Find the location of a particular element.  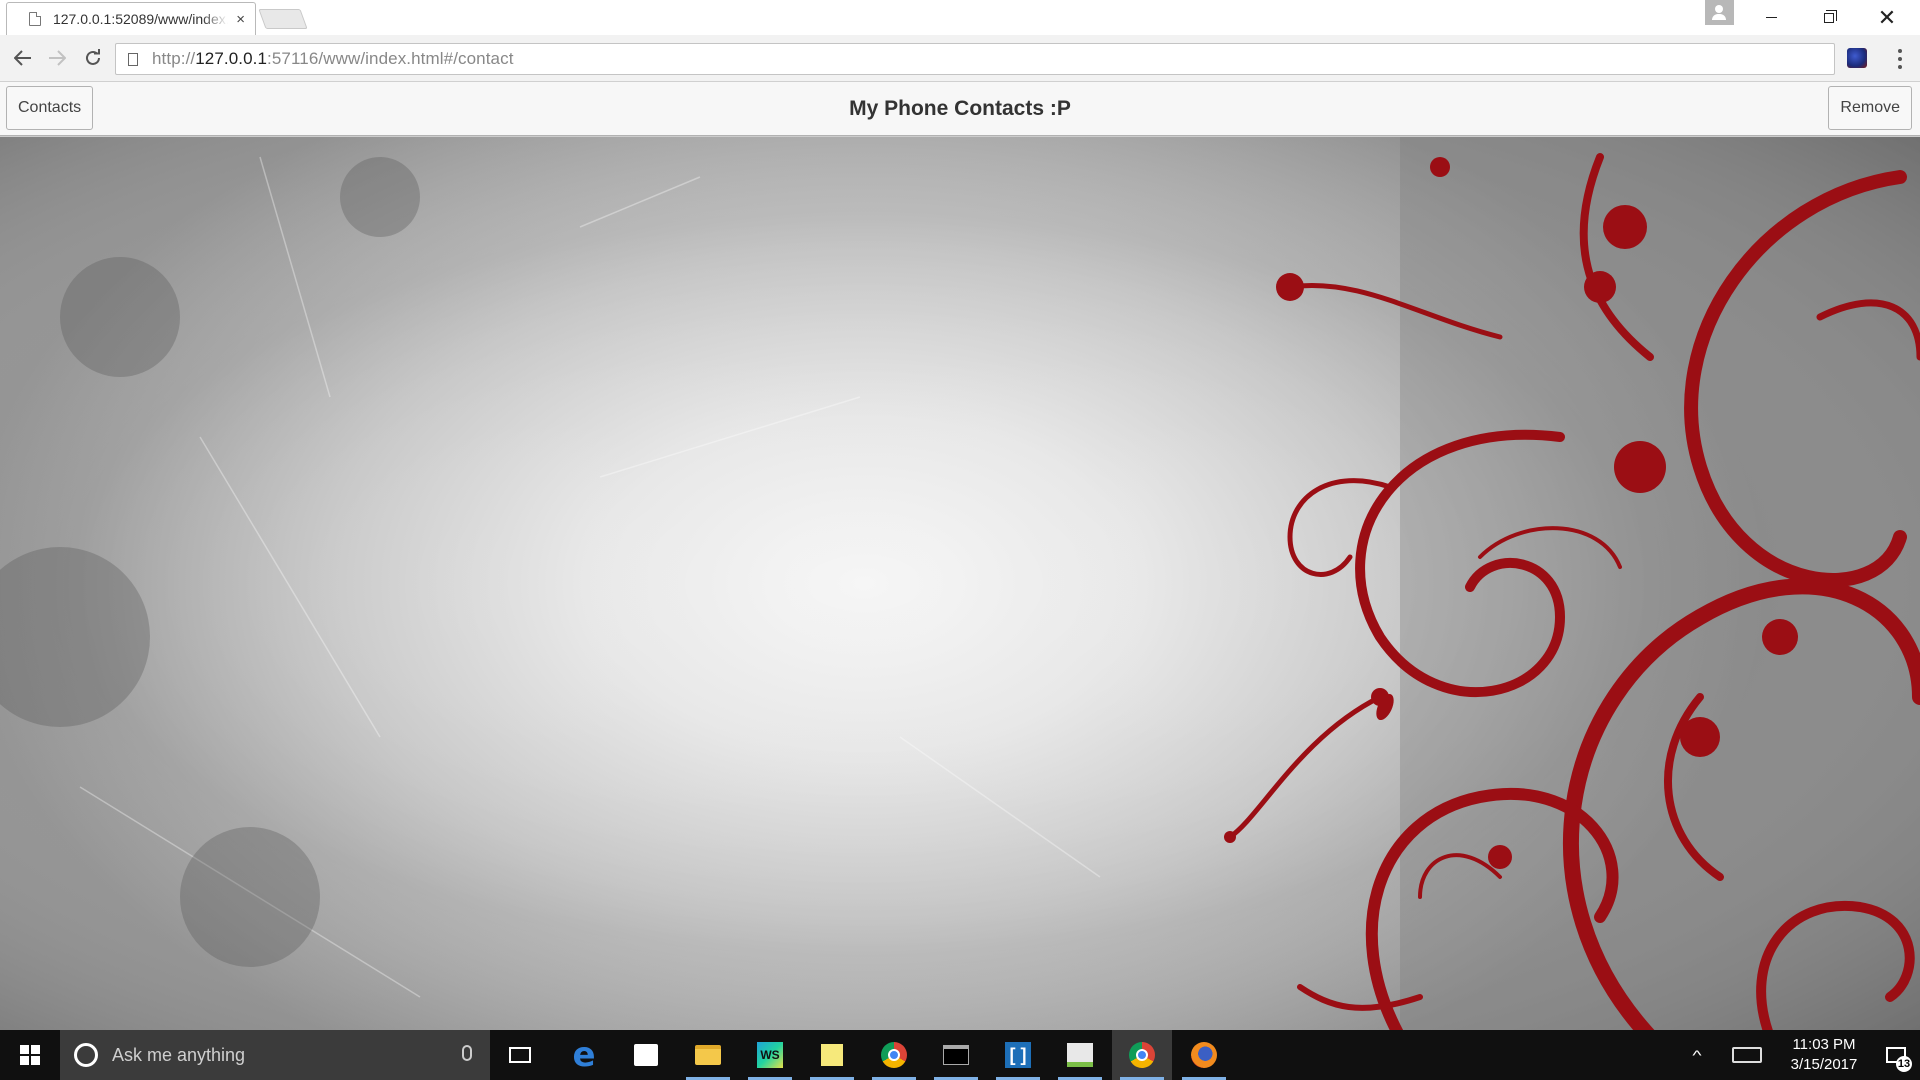

taskbar-command-prompt is located at coordinates (956, 1055).